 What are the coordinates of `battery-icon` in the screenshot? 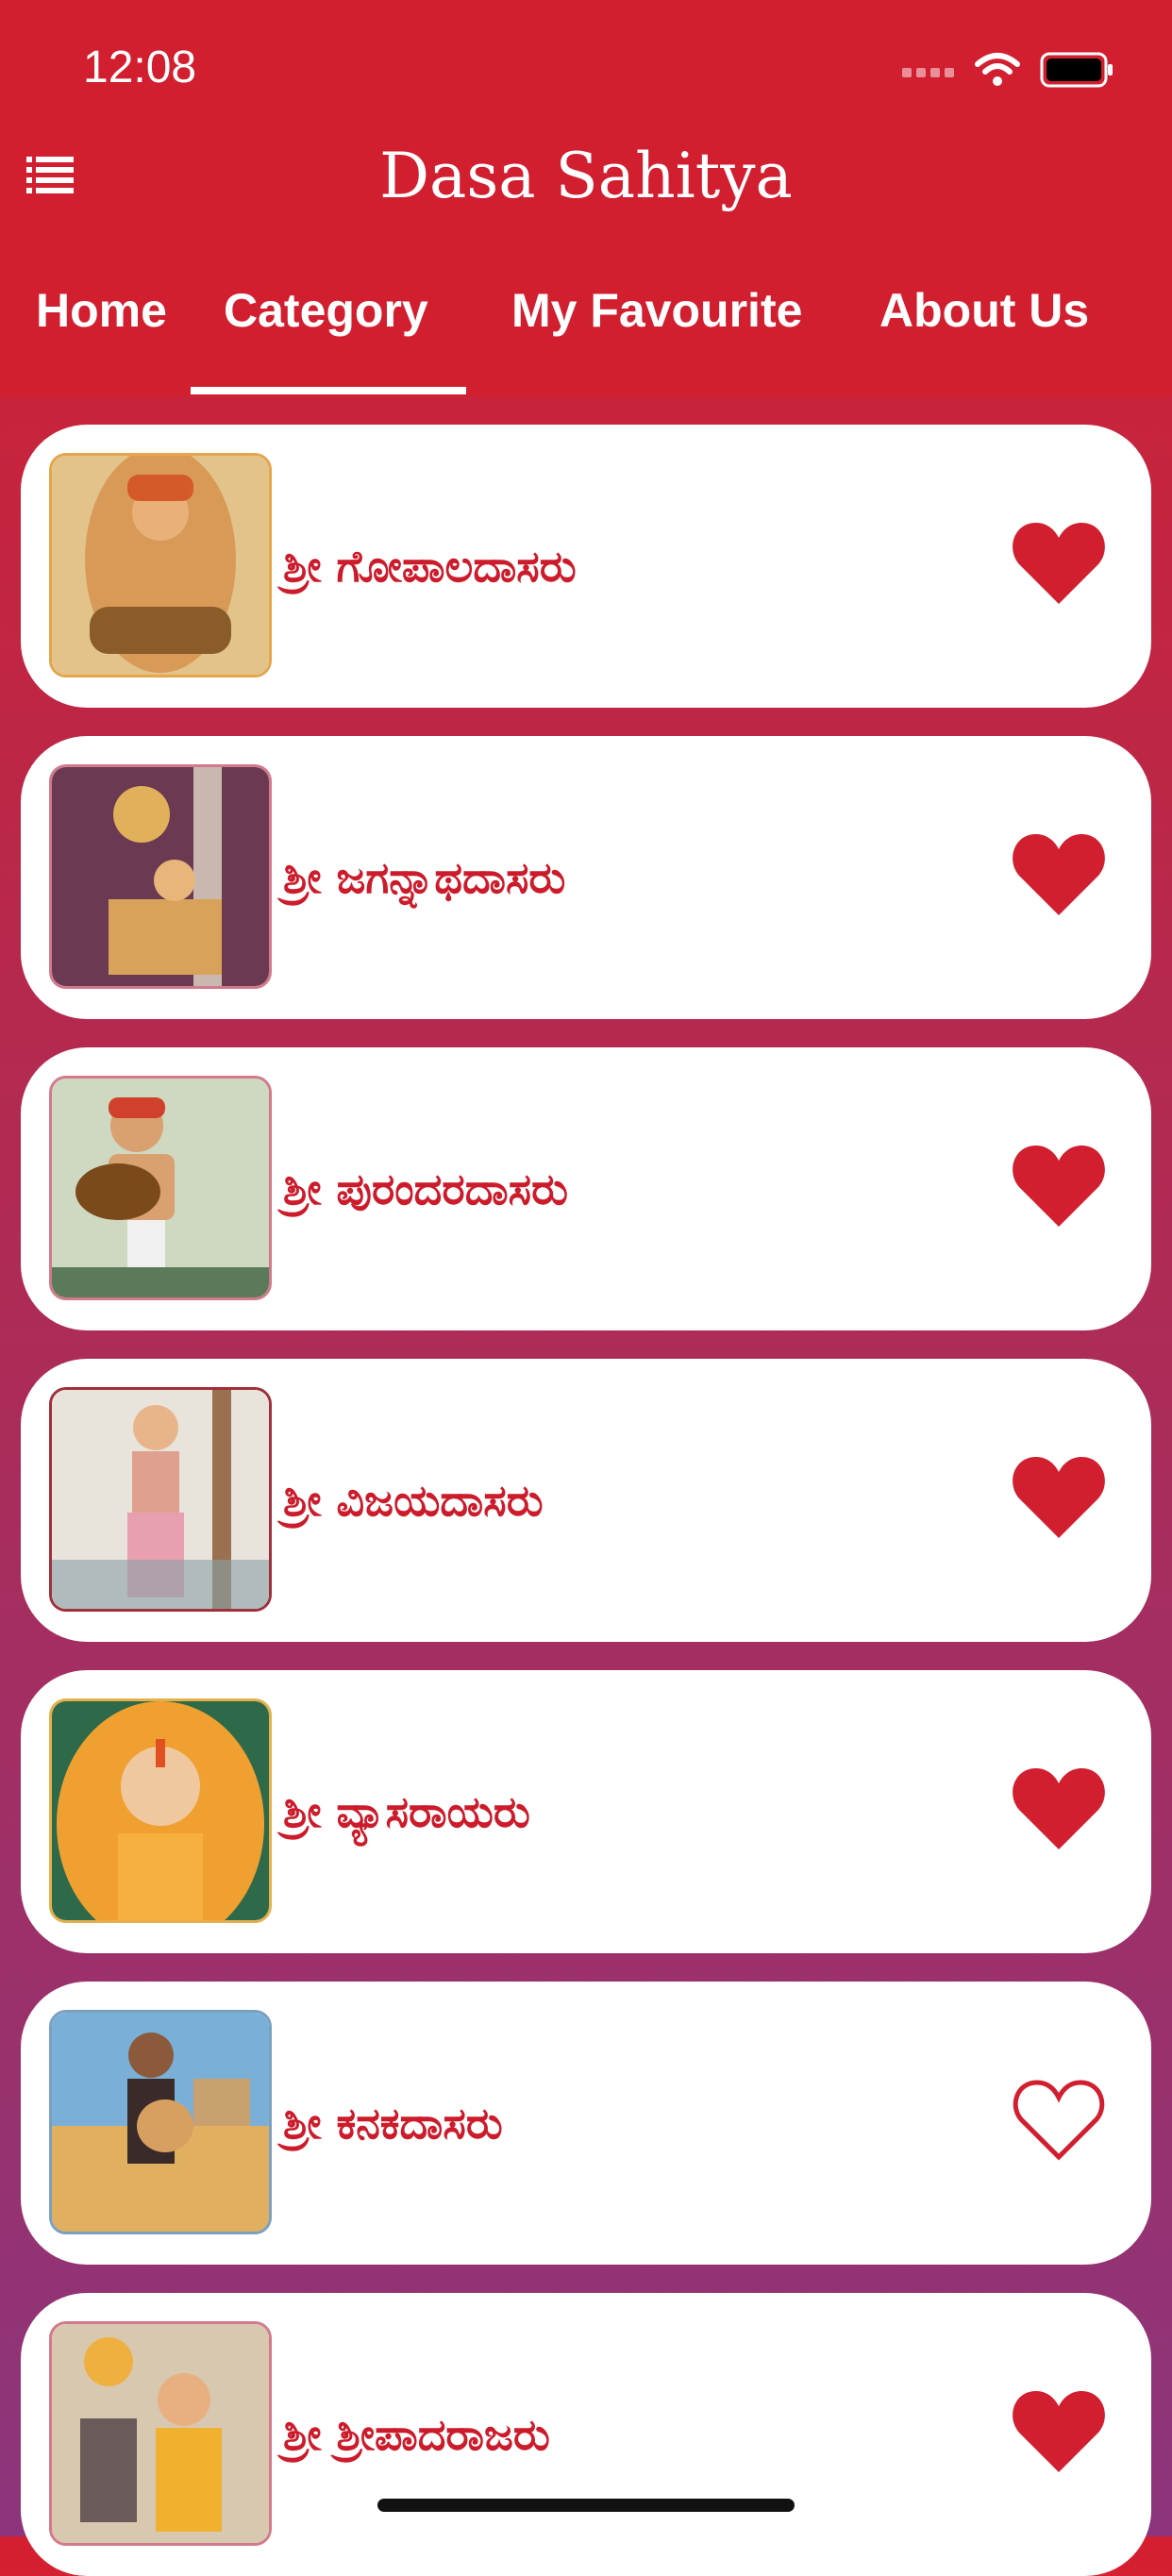 It's located at (1076, 70).